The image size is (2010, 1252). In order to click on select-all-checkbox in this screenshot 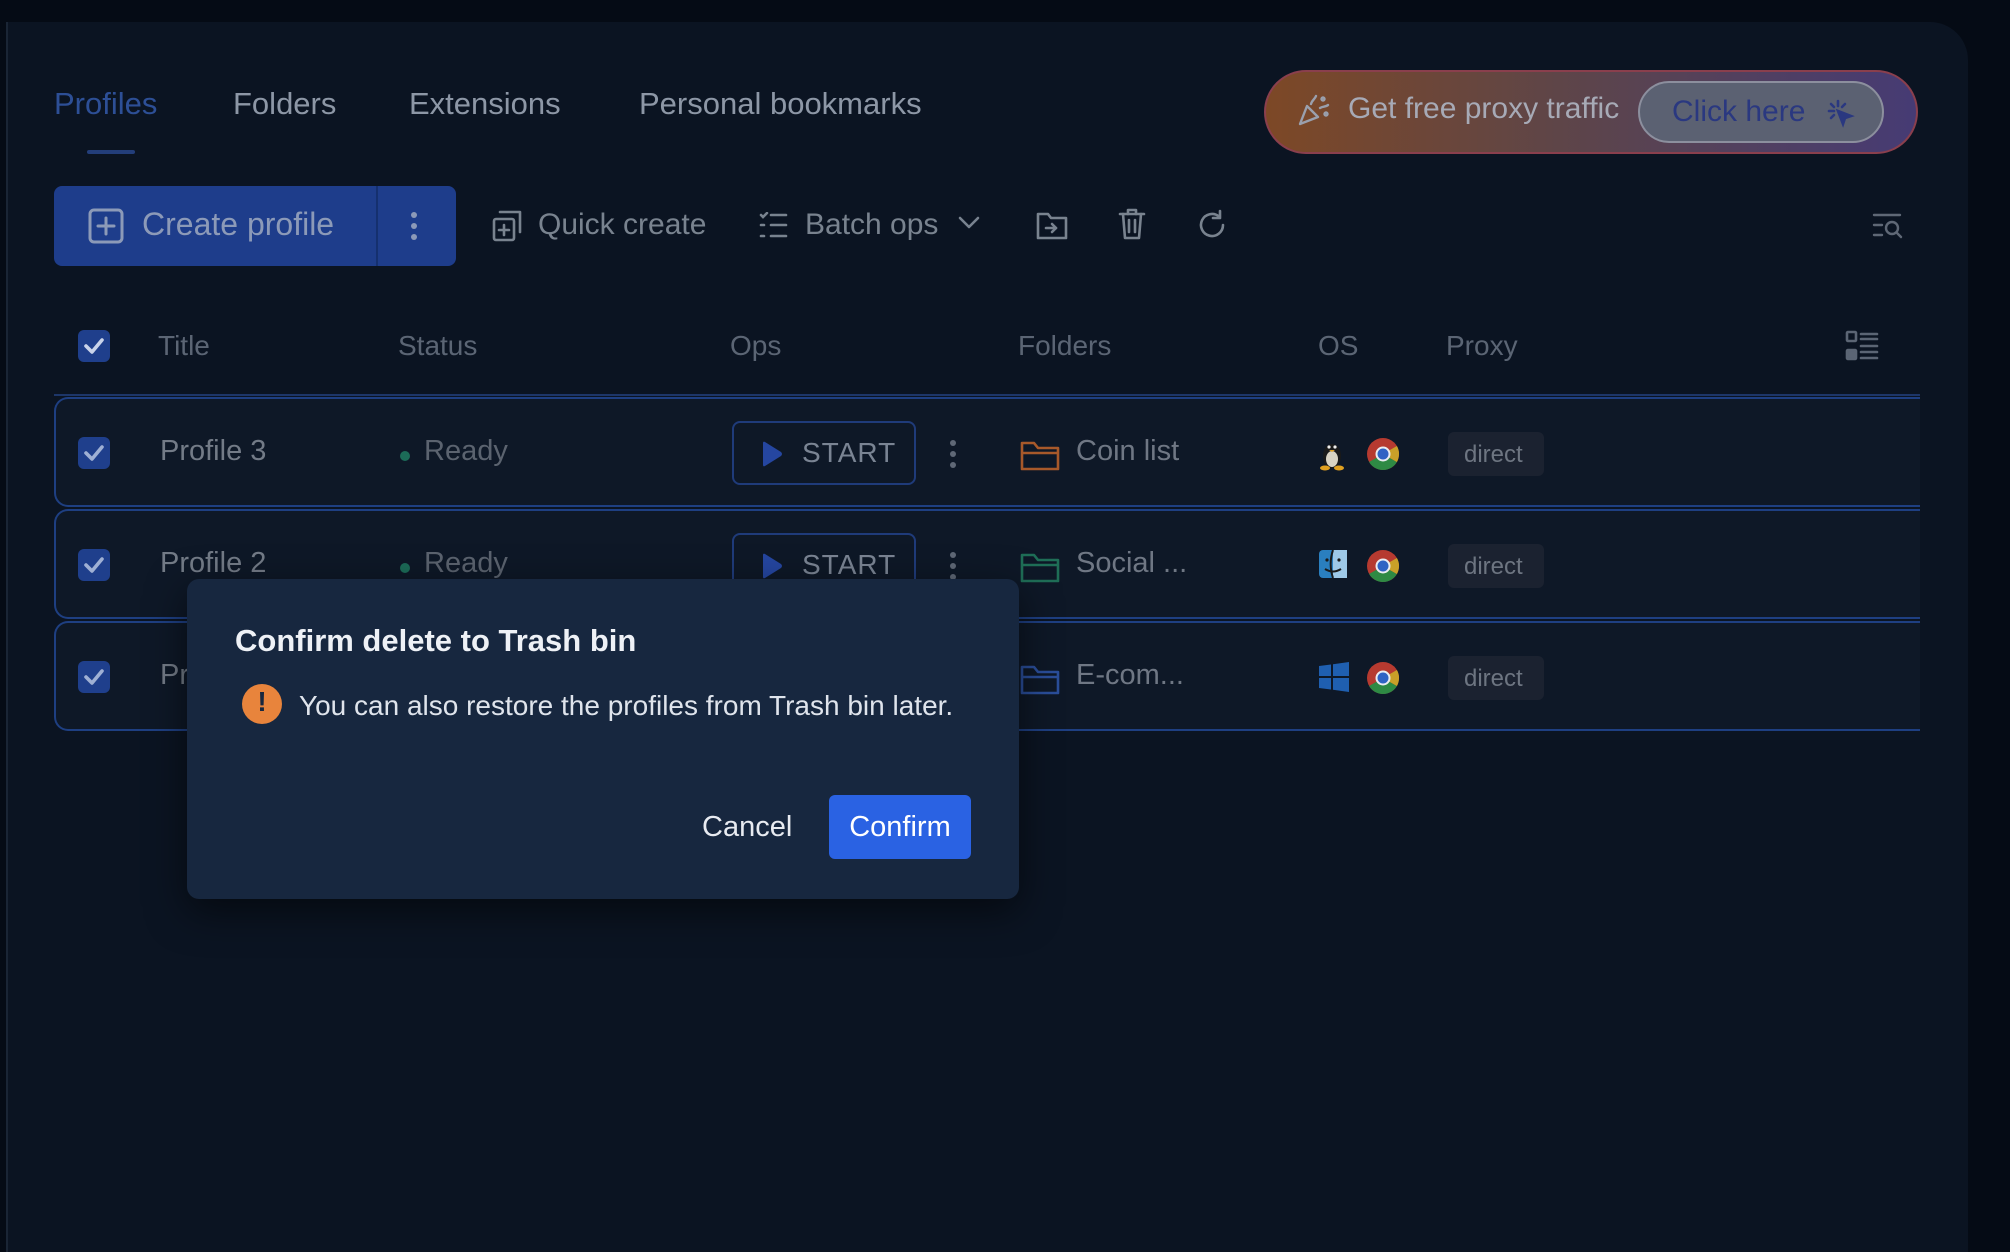, I will do `click(94, 346)`.